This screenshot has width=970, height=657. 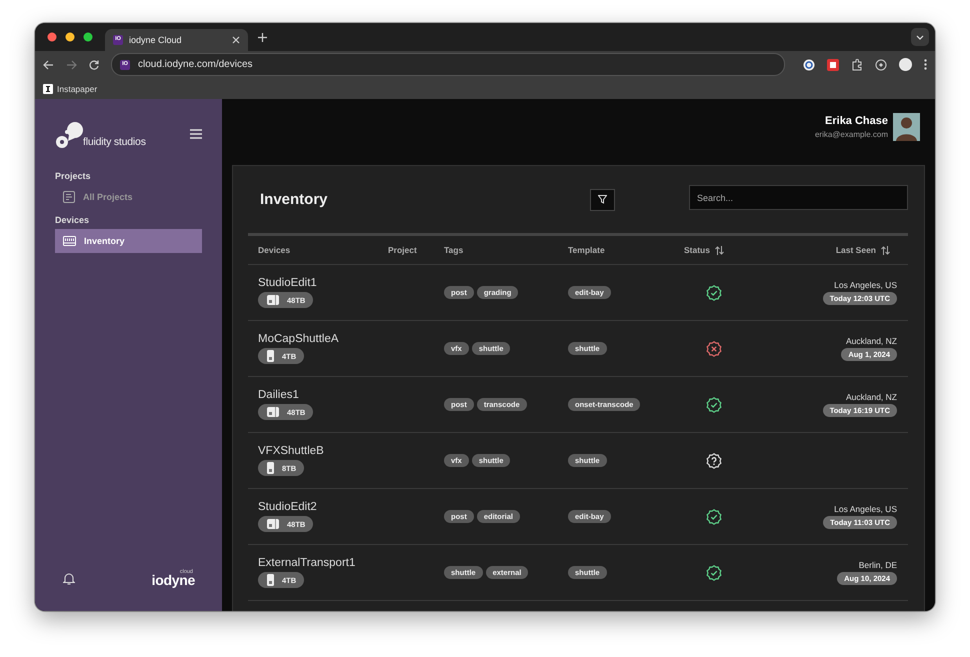 What do you see at coordinates (714, 348) in the screenshot?
I see `error-badge-icon` at bounding box center [714, 348].